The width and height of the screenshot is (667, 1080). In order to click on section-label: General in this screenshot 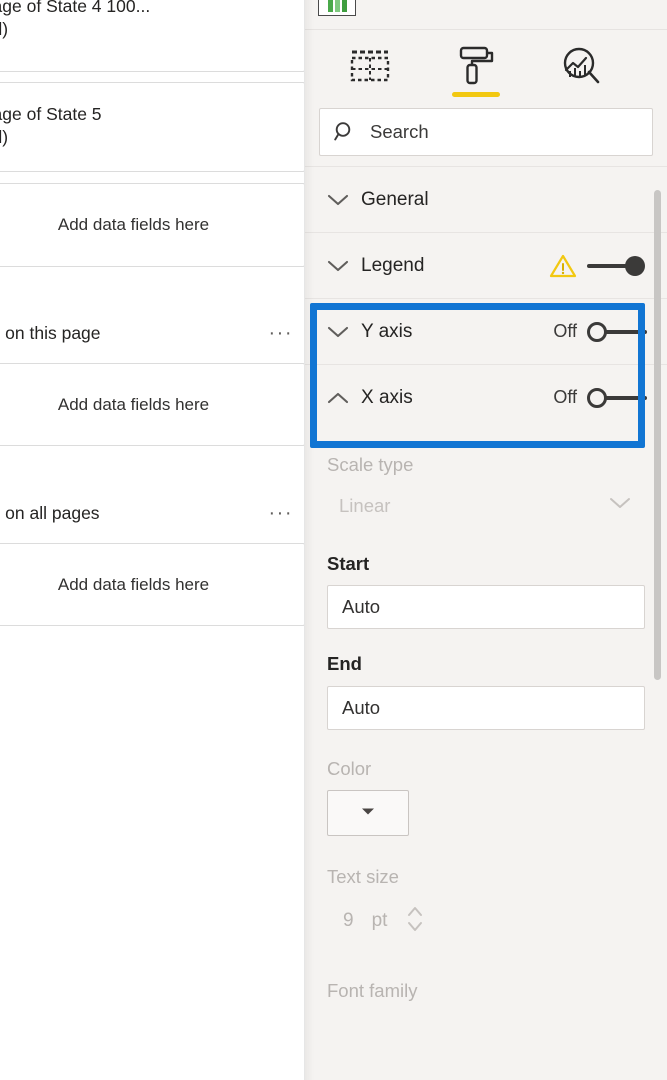, I will do `click(395, 199)`.